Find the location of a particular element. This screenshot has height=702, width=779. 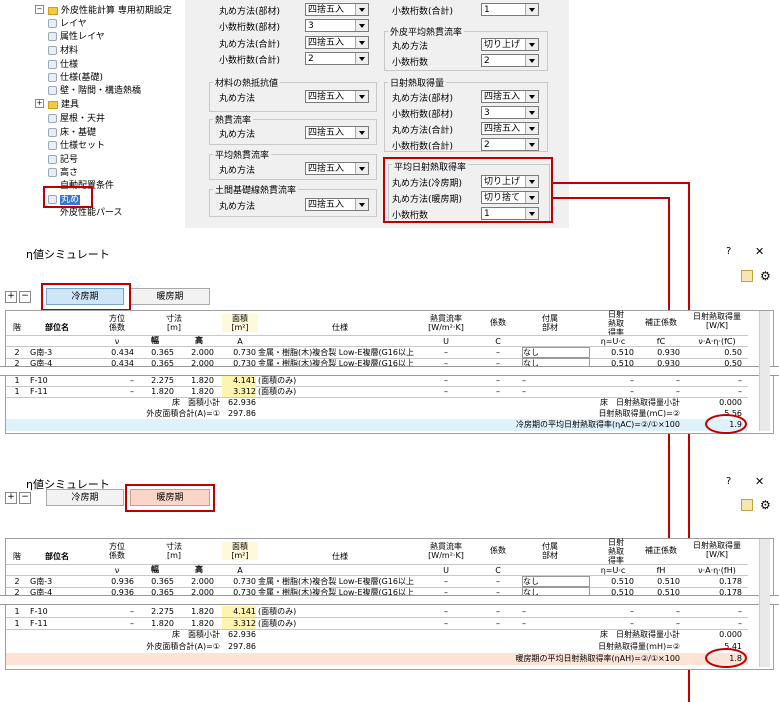

tree-item-roof: 屋根・天井 is located at coordinates (76, 117).